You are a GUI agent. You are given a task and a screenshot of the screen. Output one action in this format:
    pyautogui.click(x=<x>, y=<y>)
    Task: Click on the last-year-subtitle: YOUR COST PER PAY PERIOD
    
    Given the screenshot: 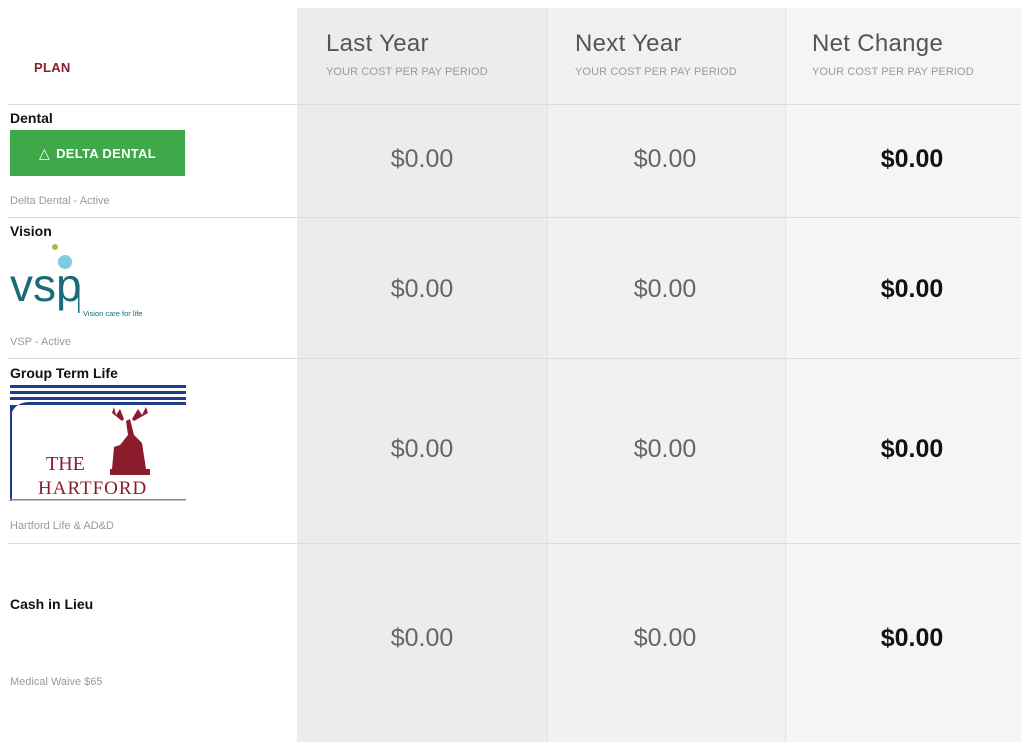 What is the action you would take?
    pyautogui.click(x=407, y=72)
    